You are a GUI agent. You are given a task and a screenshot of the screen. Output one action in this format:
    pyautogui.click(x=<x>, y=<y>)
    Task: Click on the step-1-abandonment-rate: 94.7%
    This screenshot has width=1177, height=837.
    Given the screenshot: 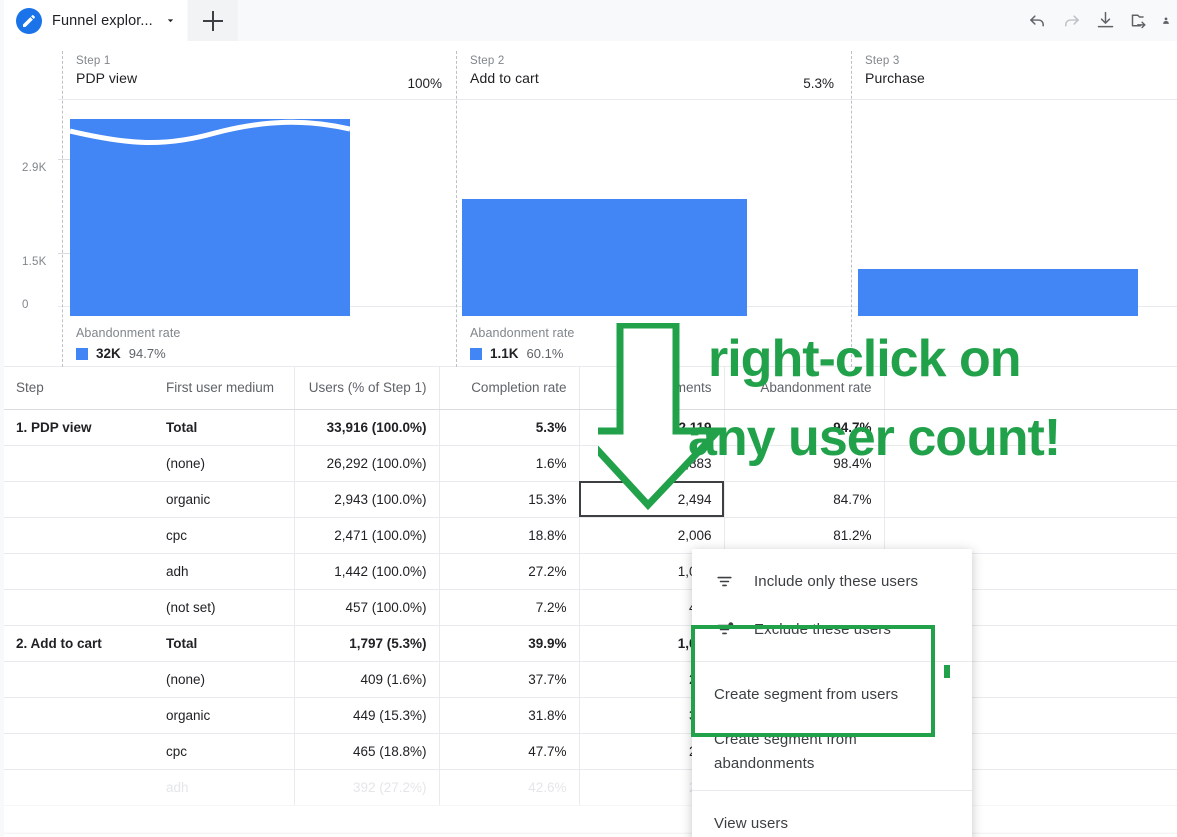 What is the action you would take?
    pyautogui.click(x=147, y=353)
    